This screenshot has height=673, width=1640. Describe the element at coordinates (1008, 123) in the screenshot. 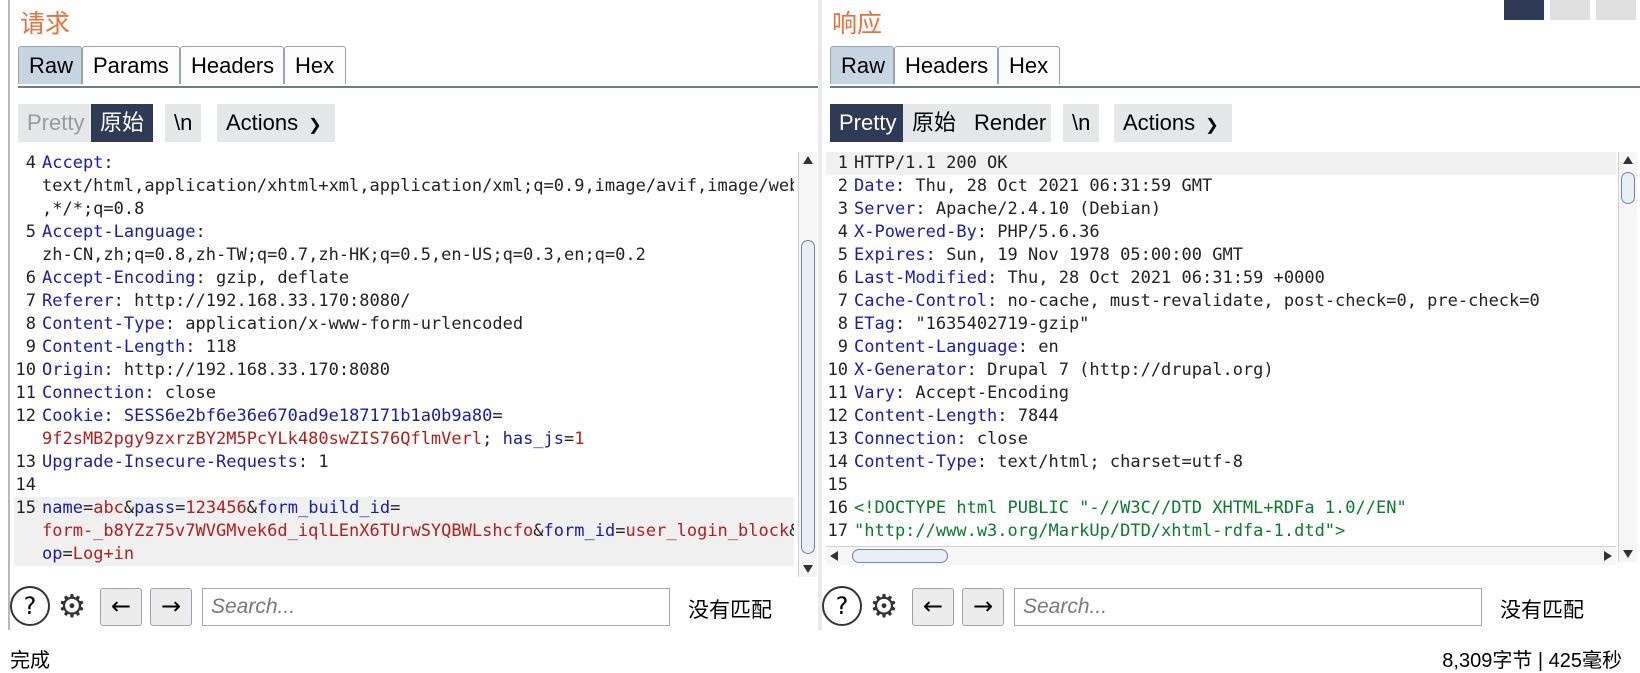

I see `response-render-toggle: Render` at that location.